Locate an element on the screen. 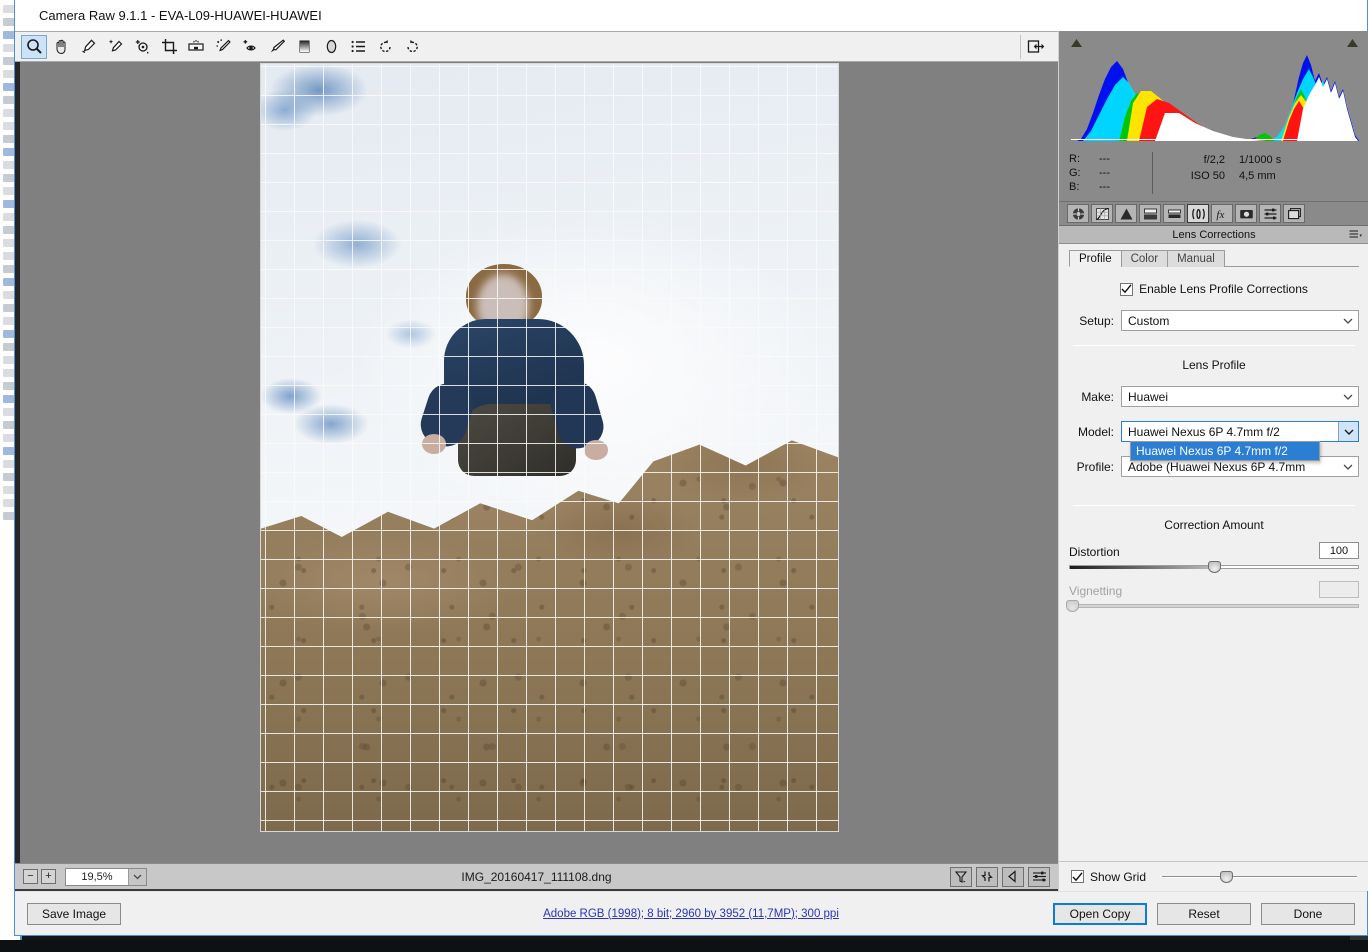  sync-settings-button is located at coordinates (987, 876).